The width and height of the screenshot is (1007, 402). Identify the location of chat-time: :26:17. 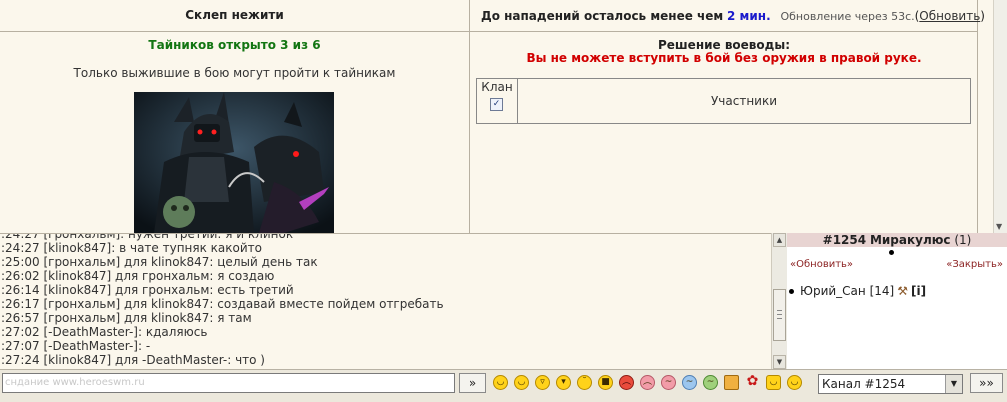
(20, 304).